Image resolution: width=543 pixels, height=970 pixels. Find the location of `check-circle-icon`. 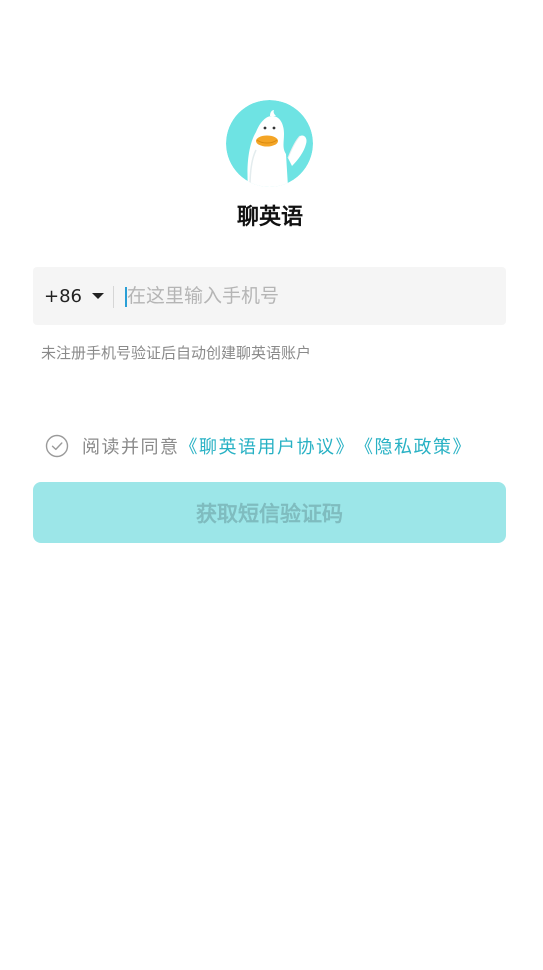

check-circle-icon is located at coordinates (57, 446).